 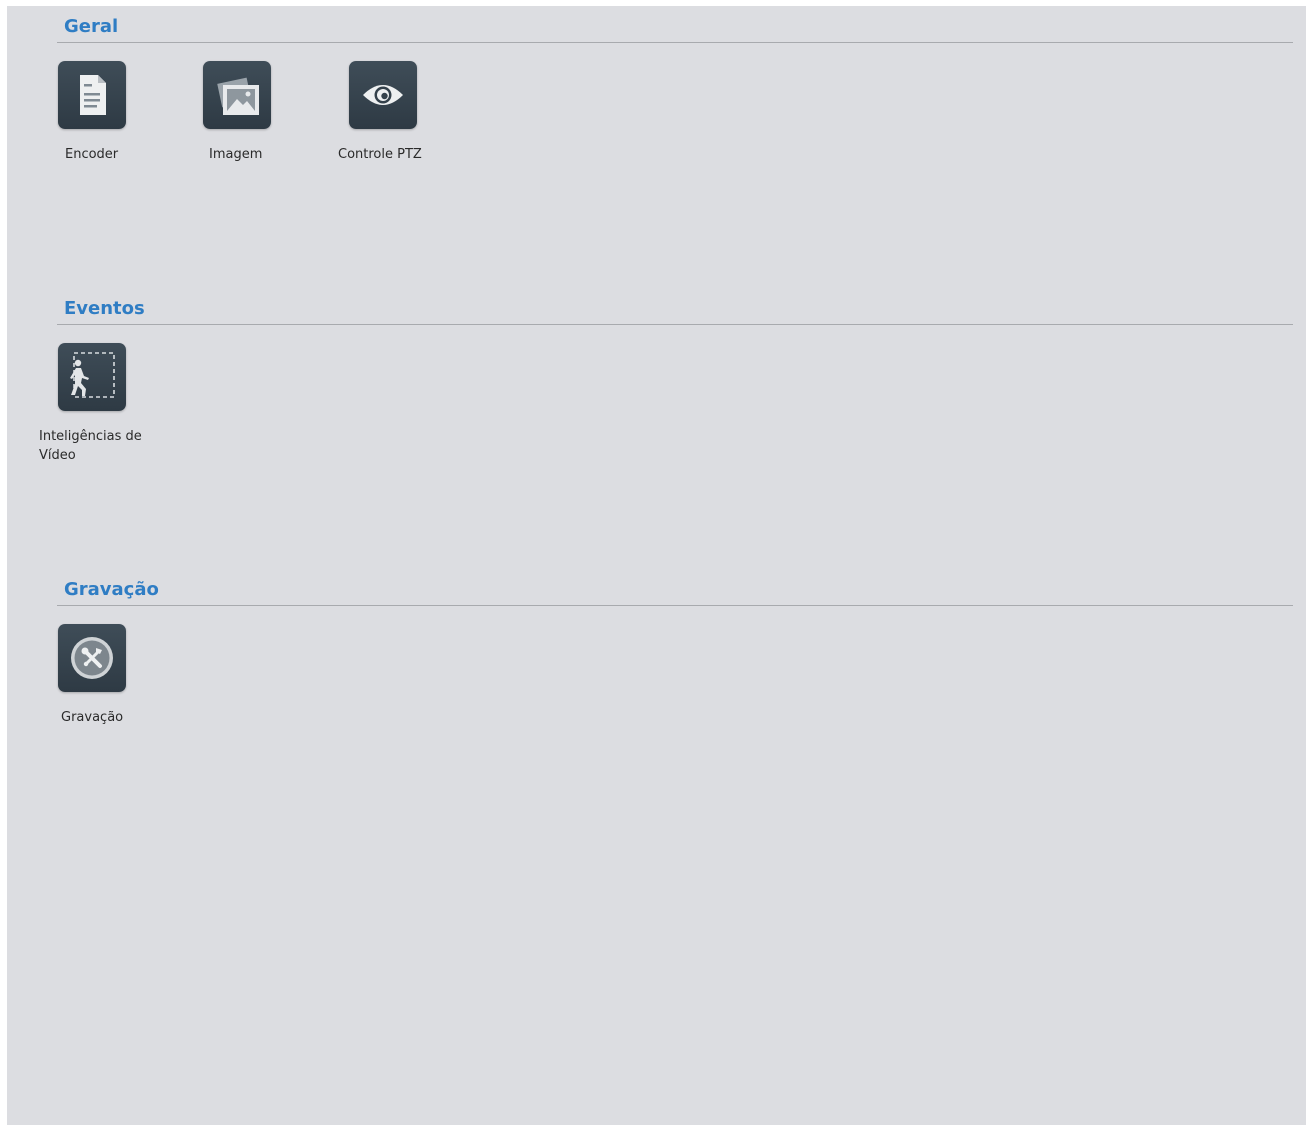 What do you see at coordinates (675, 309) in the screenshot?
I see `section-title: Eventos` at bounding box center [675, 309].